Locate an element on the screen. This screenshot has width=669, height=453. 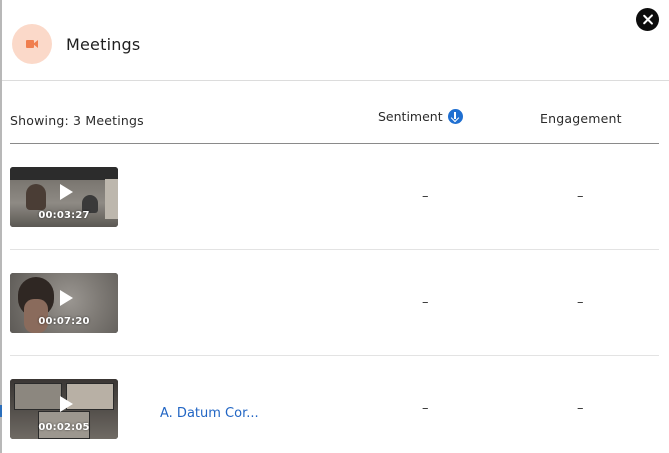
video-duration: 00:02:05 is located at coordinates (64, 427).